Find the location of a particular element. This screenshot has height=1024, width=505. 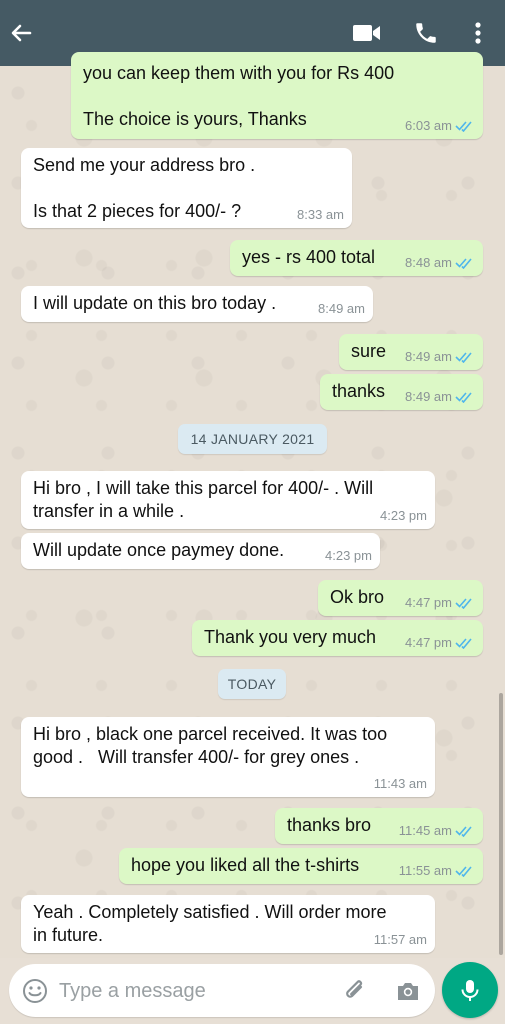

message-bubble-outgoing: thanks 8:49 am is located at coordinates (401, 392).